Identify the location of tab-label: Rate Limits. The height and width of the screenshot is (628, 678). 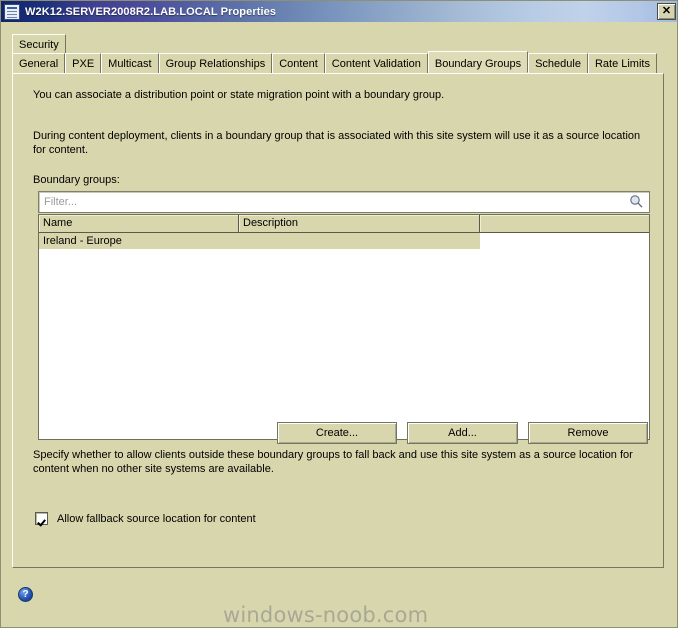
(622, 64).